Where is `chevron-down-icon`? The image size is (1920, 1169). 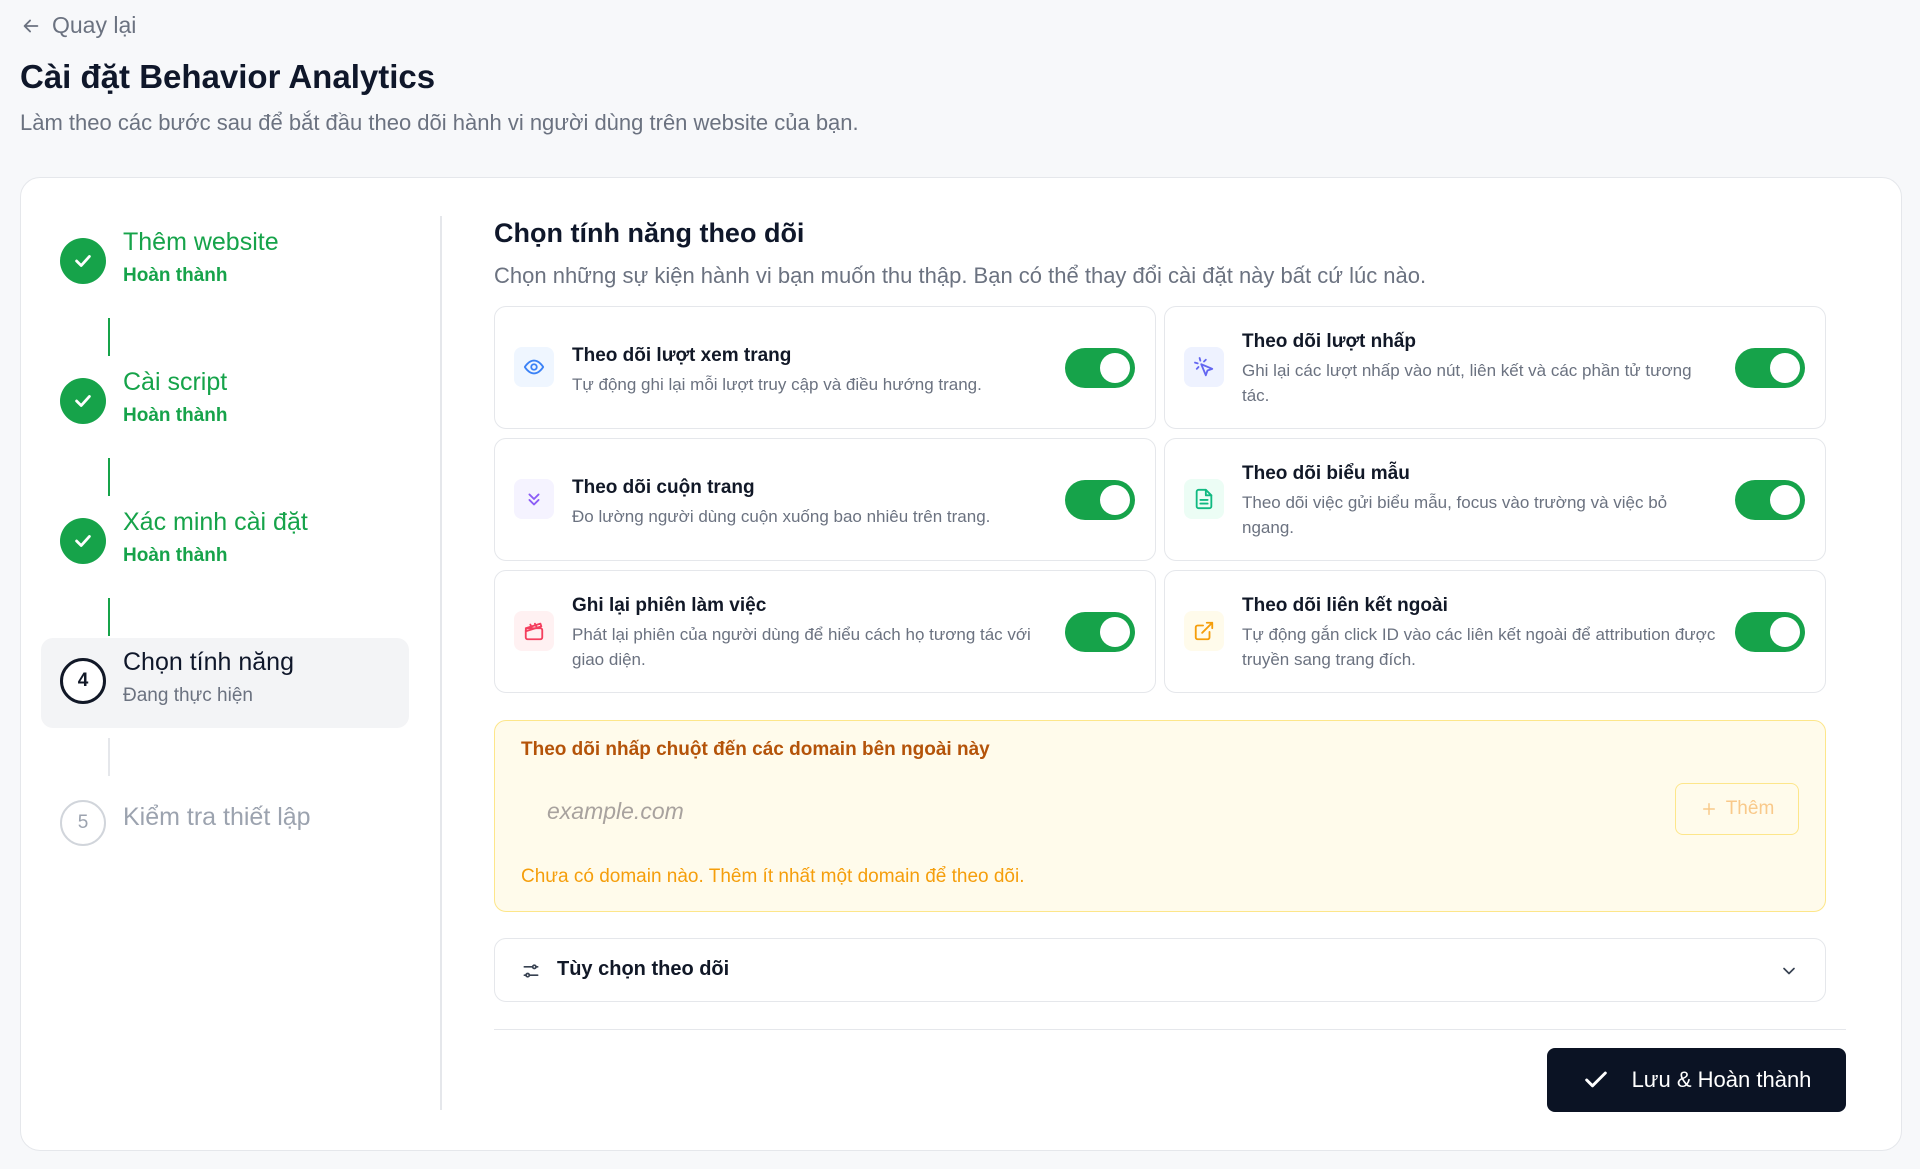
chevron-down-icon is located at coordinates (1789, 971).